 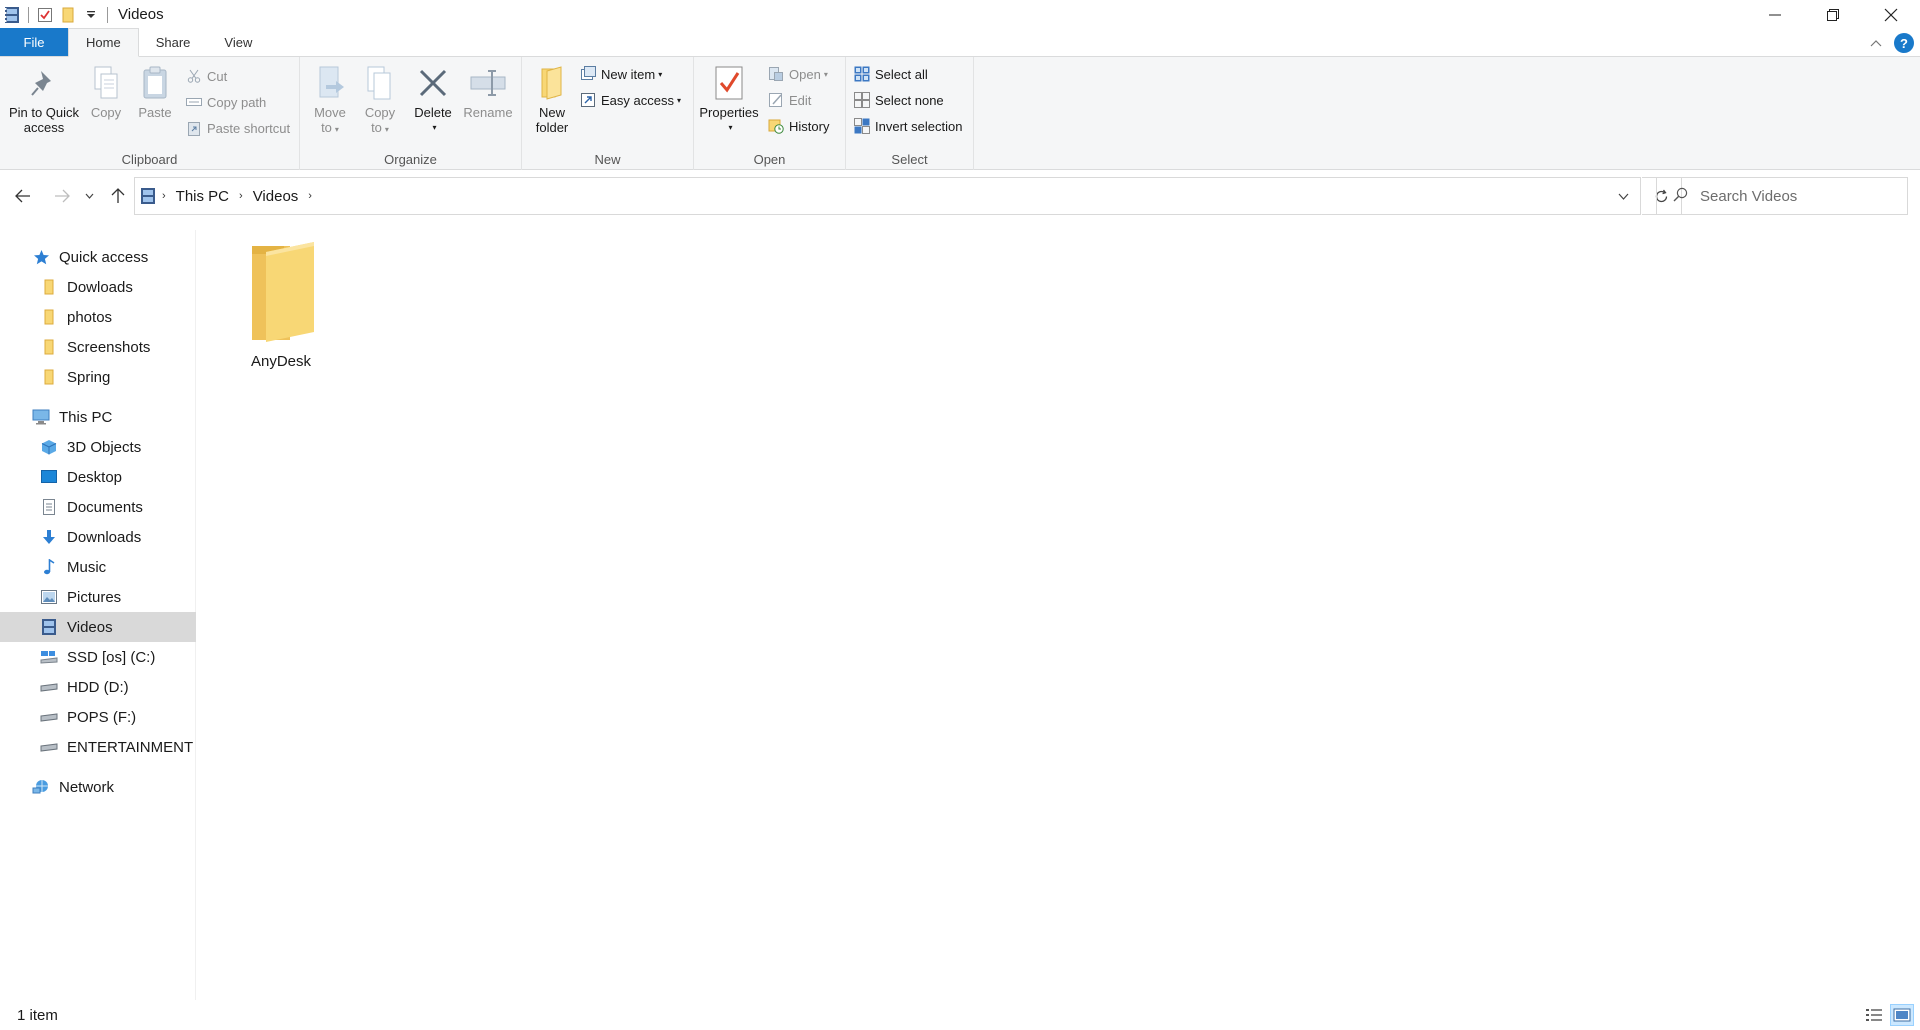 I want to click on delete-dropdown-icon: ▾, so click(x=434, y=127).